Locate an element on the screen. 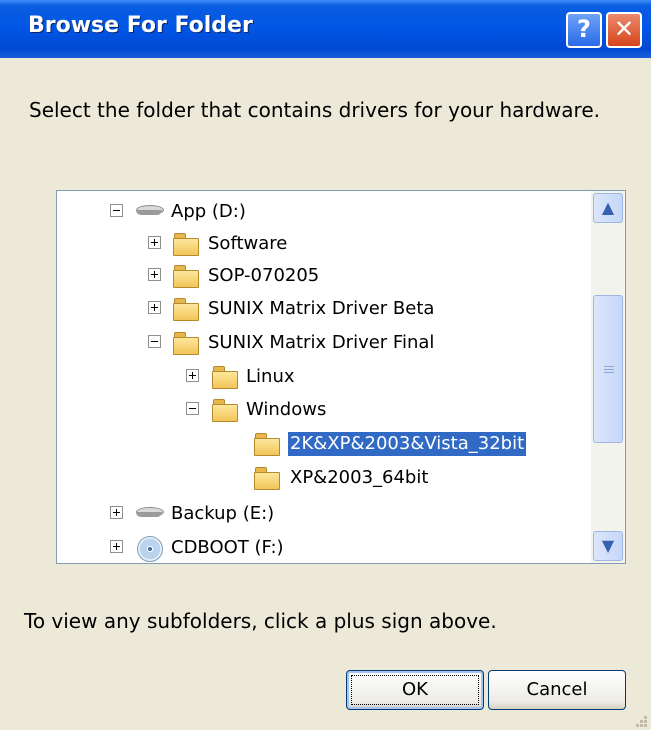 The height and width of the screenshot is (730, 651). title-bar: Browse For Folder ? ✕ is located at coordinates (325, 29).